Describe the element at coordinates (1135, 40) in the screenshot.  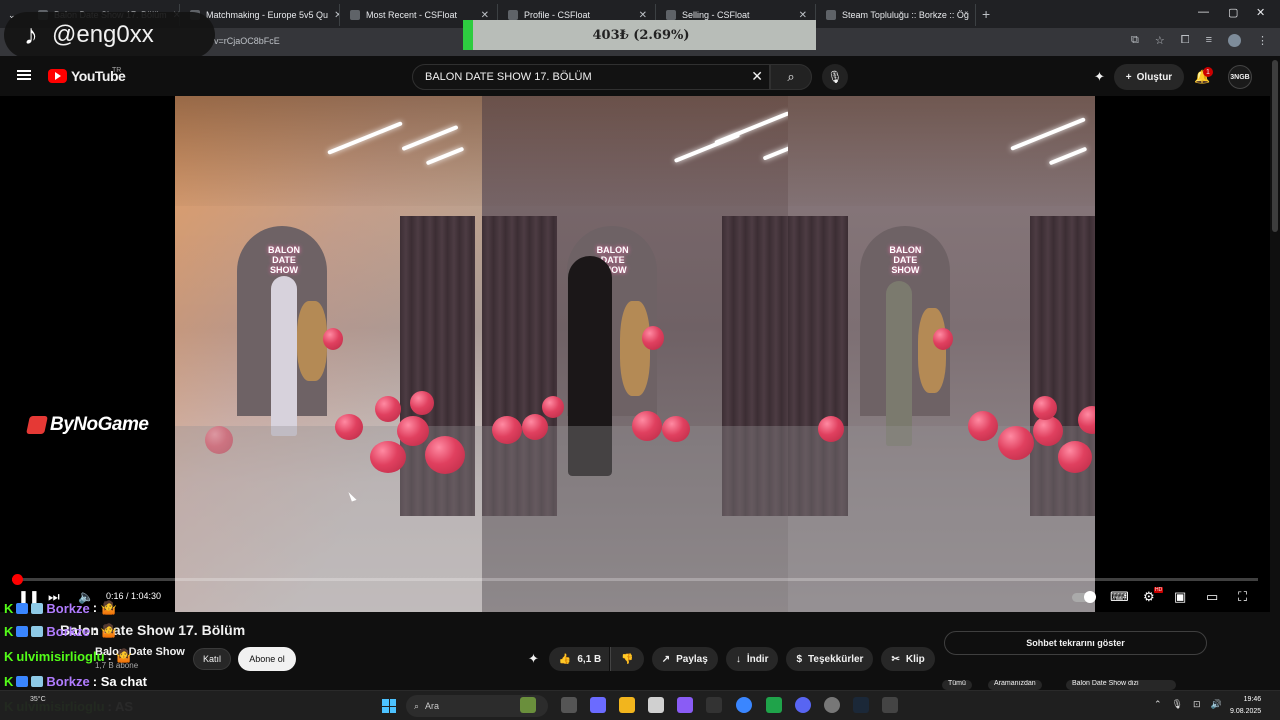
I see `cast-icon: ⧉` at that location.